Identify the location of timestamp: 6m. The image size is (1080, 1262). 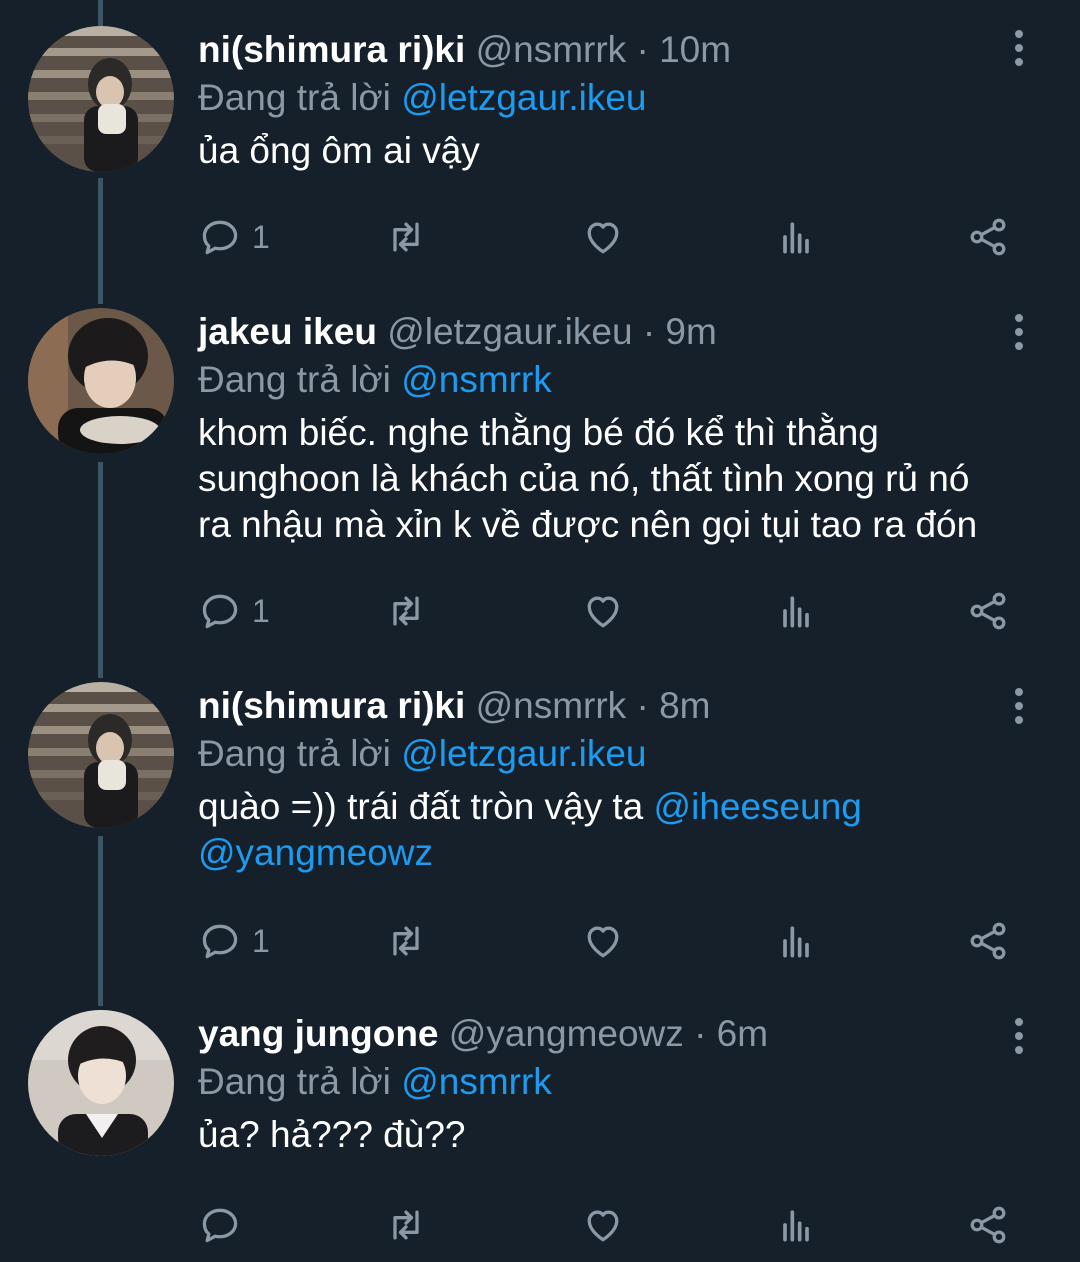
(742, 1033).